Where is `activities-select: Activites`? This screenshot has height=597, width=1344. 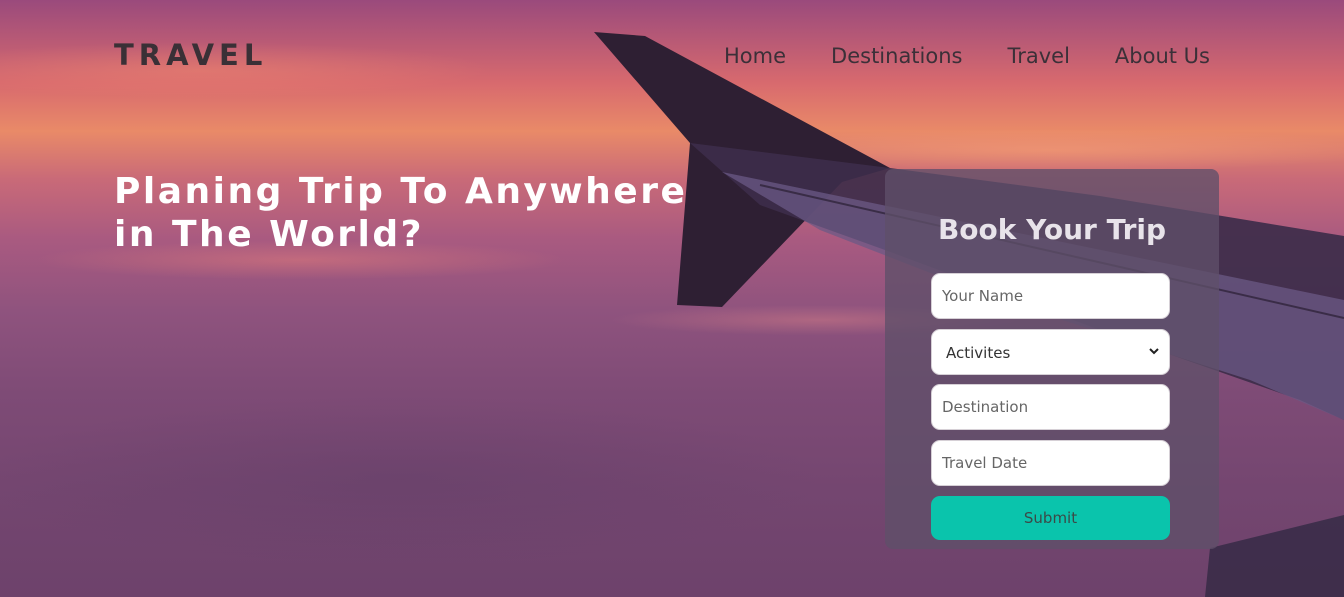
activities-select: Activites is located at coordinates (1050, 352).